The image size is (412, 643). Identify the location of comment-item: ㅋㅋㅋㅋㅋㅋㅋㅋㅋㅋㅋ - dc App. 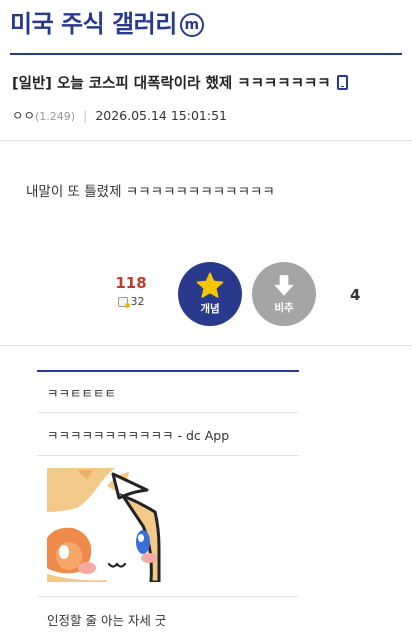
(168, 434).